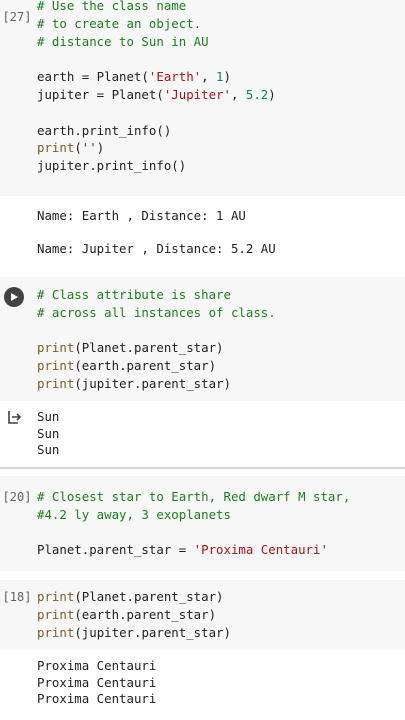 Image resolution: width=405 pixels, height=720 pixels. Describe the element at coordinates (156, 148) in the screenshot. I see `code-line: print('')` at that location.